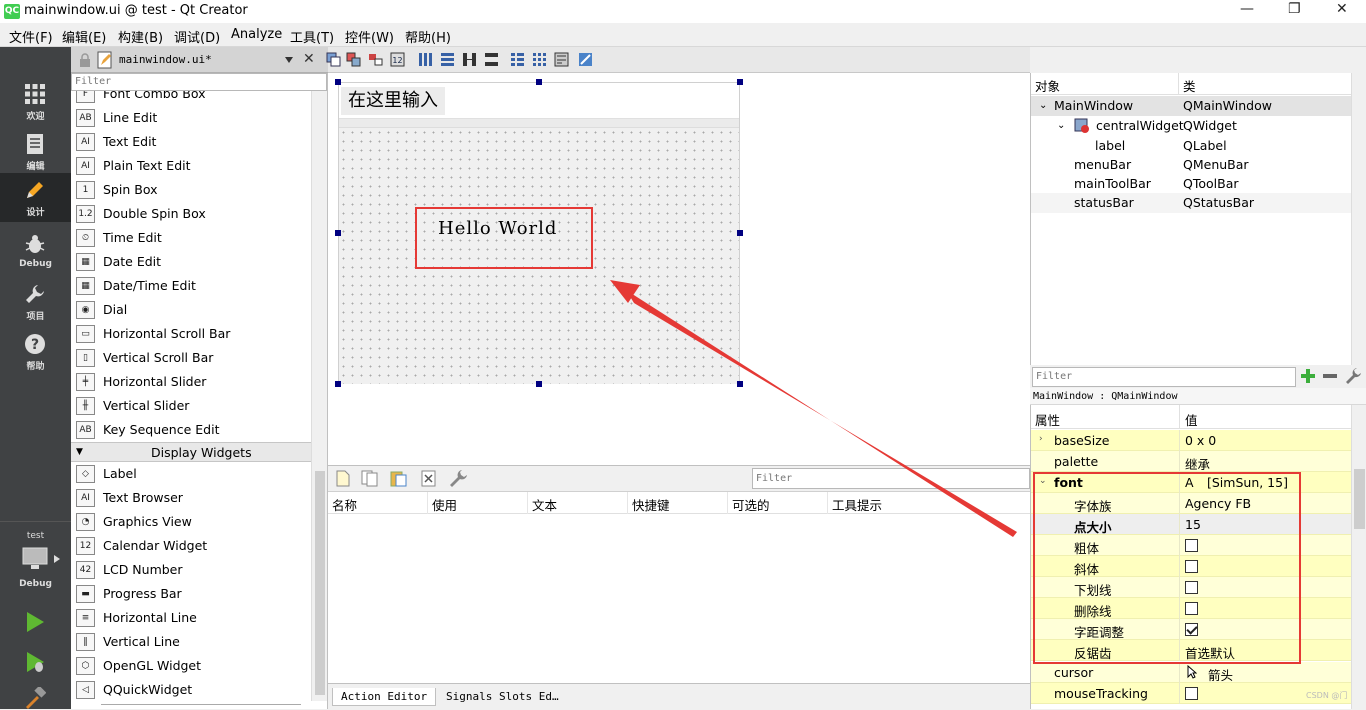  I want to click on widget-item: AB Key Sequence Edit, so click(191, 430).